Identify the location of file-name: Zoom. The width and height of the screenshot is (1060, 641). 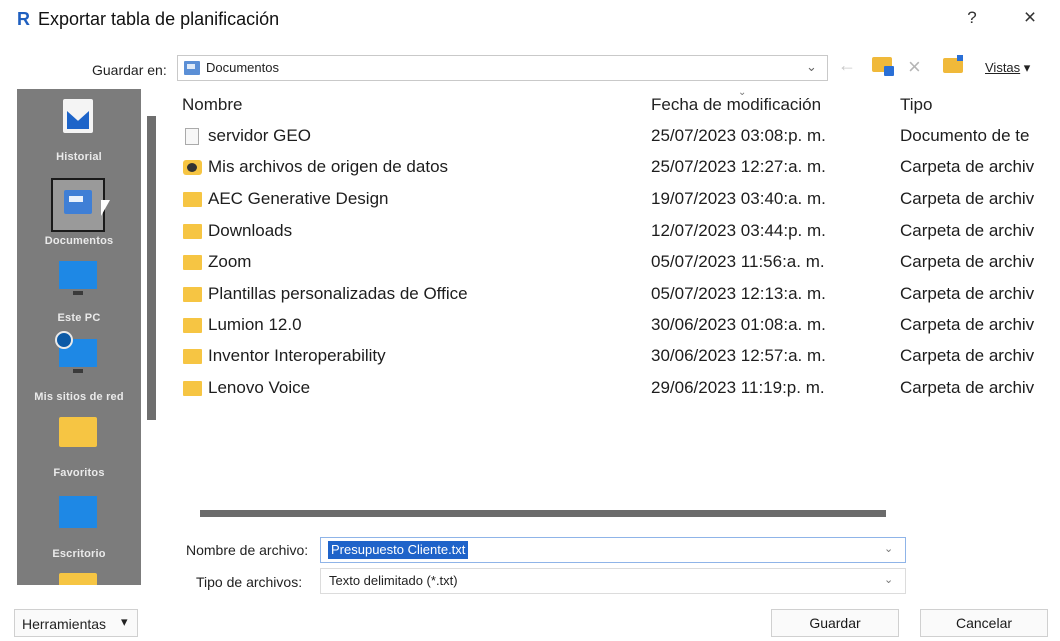
(230, 261).